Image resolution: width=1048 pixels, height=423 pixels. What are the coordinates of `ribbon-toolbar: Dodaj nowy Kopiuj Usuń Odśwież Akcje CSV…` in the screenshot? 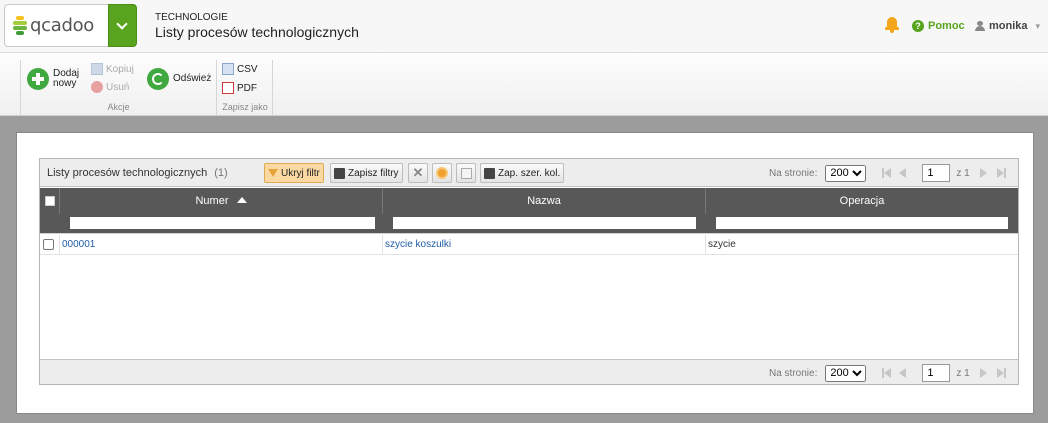 It's located at (524, 85).